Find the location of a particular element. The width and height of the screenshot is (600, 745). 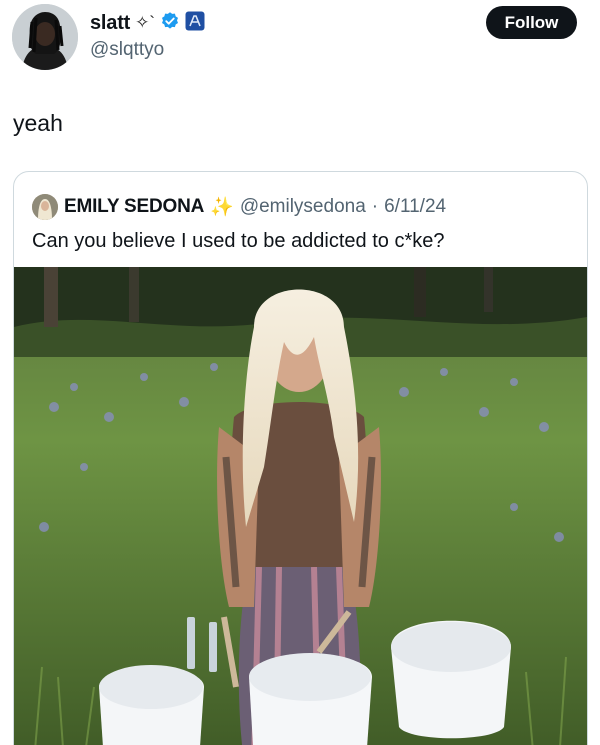

author-name-row: slatt ✧` is located at coordinates (147, 23).